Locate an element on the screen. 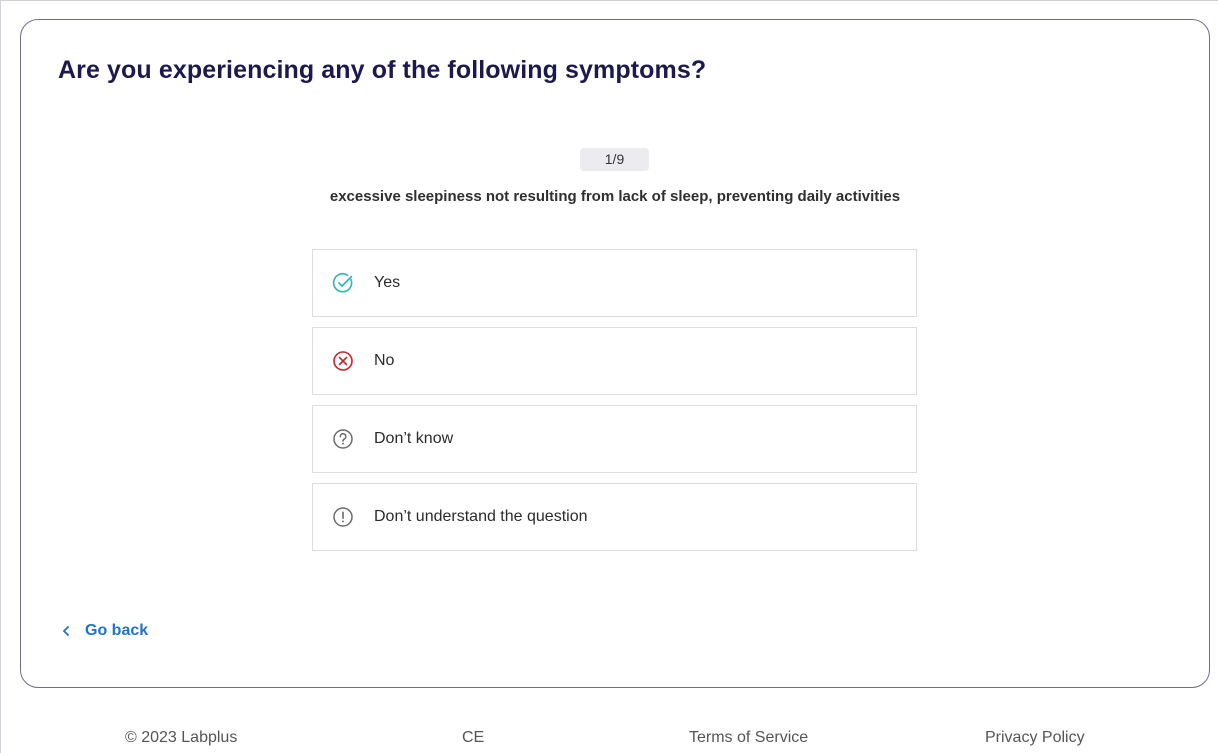  privacy-policy-link: Privacy Policy is located at coordinates (1035, 738).